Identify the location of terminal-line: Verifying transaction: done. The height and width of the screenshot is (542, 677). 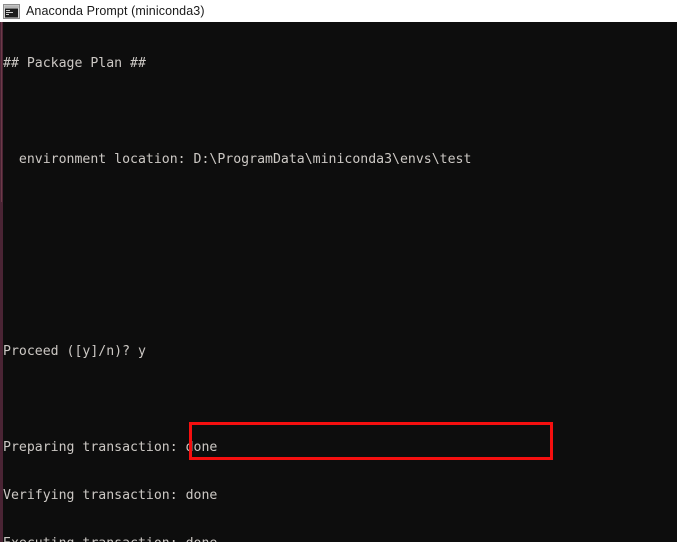
(110, 495).